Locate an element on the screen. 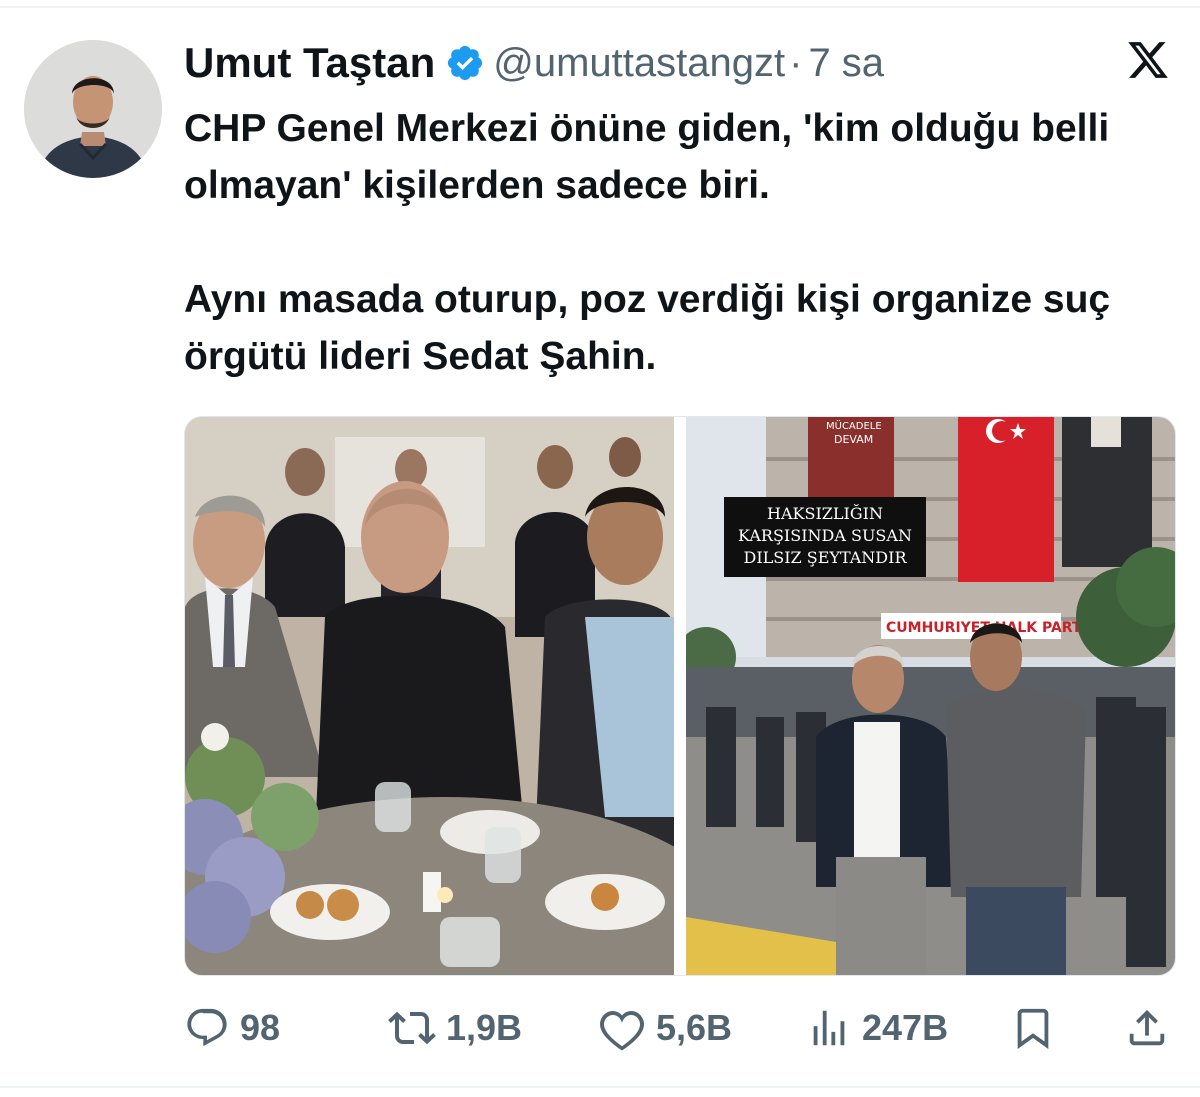 The image size is (1200, 1097). caption-line-3: DILSIZ ŞEYTANDIR is located at coordinates (825, 557).